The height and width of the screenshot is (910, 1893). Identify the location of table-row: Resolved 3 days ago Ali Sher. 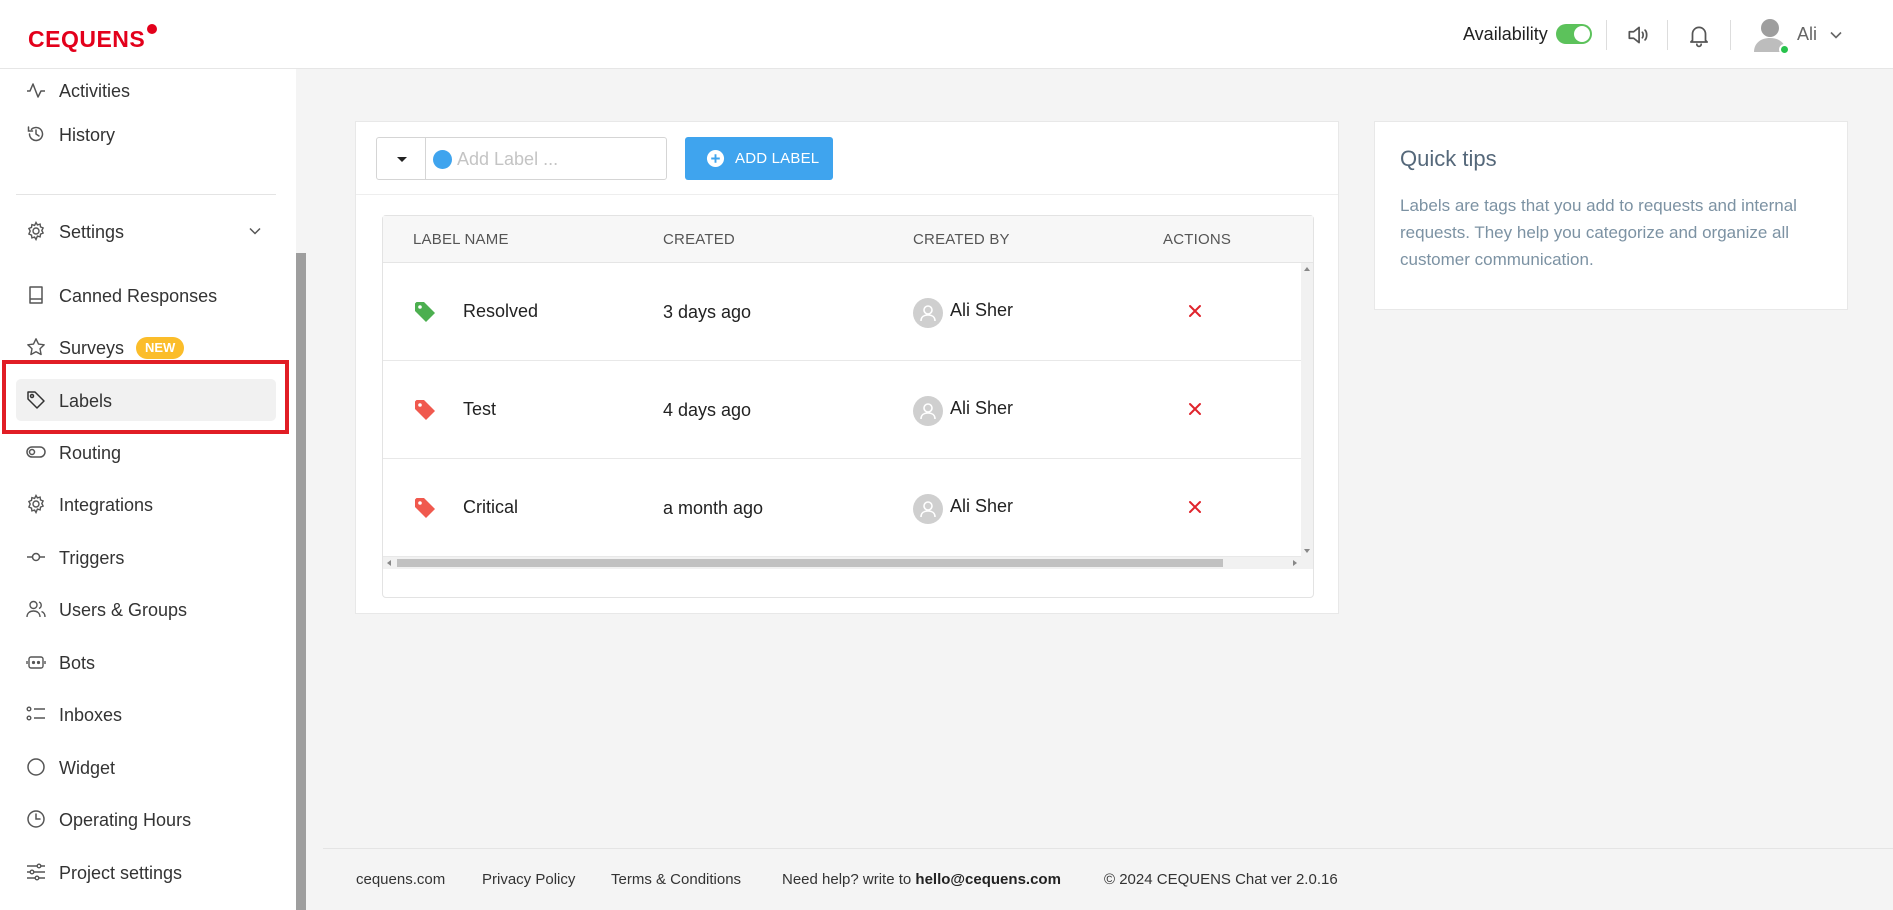
(842, 312).